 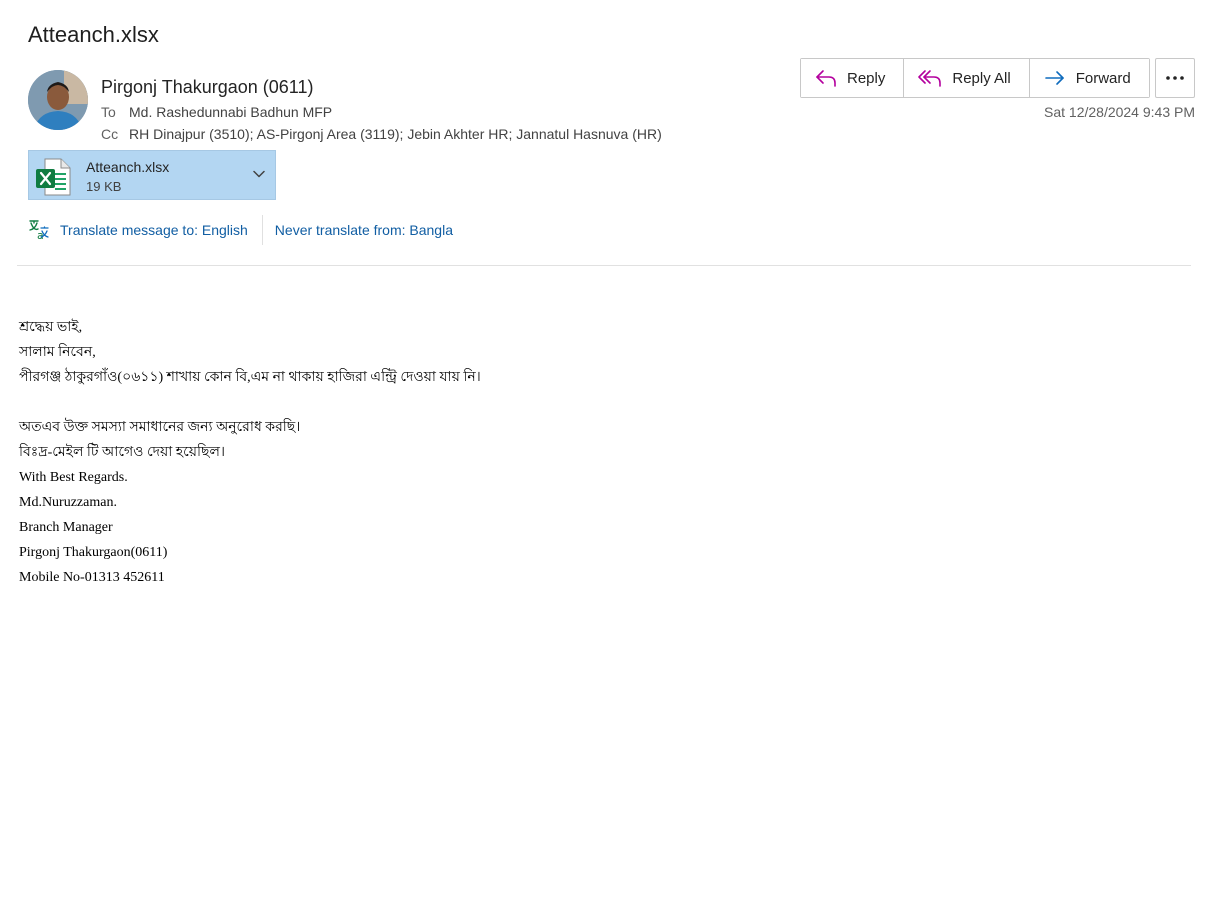 I want to click on sender-name: Pirgonj Thakurgaon (0611), so click(x=207, y=87).